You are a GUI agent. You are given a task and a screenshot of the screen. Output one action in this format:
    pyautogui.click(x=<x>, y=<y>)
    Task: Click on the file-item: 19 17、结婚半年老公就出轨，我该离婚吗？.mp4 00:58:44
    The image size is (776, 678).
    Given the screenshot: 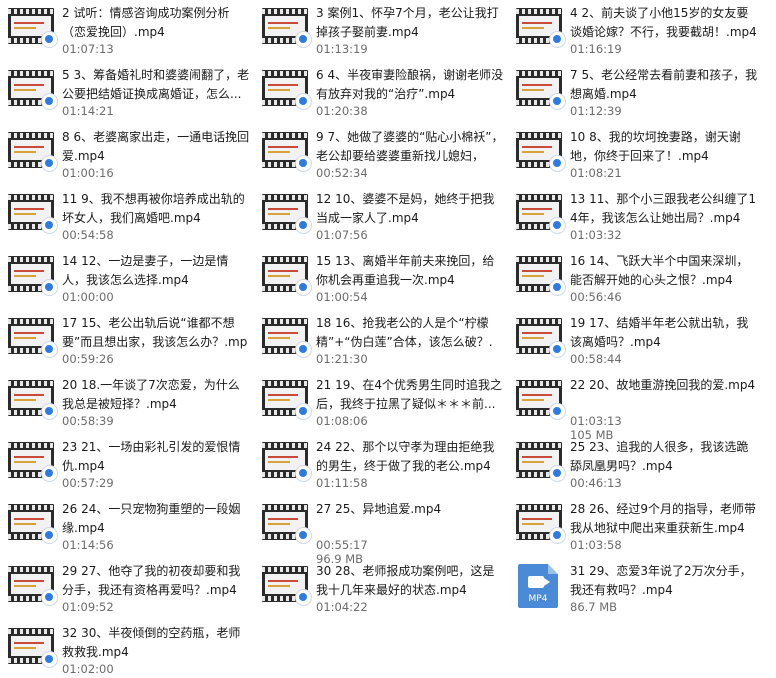 What is the action you would take?
    pyautogui.click(x=633, y=339)
    